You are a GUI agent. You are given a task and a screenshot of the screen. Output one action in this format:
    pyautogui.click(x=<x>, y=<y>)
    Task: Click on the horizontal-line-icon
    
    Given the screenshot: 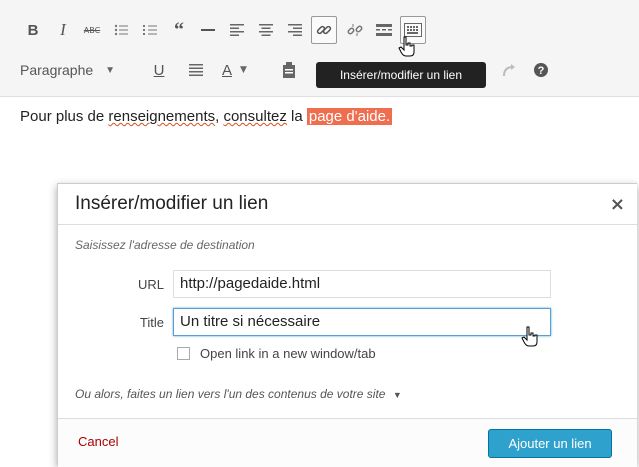 What is the action you would take?
    pyautogui.click(x=208, y=30)
    